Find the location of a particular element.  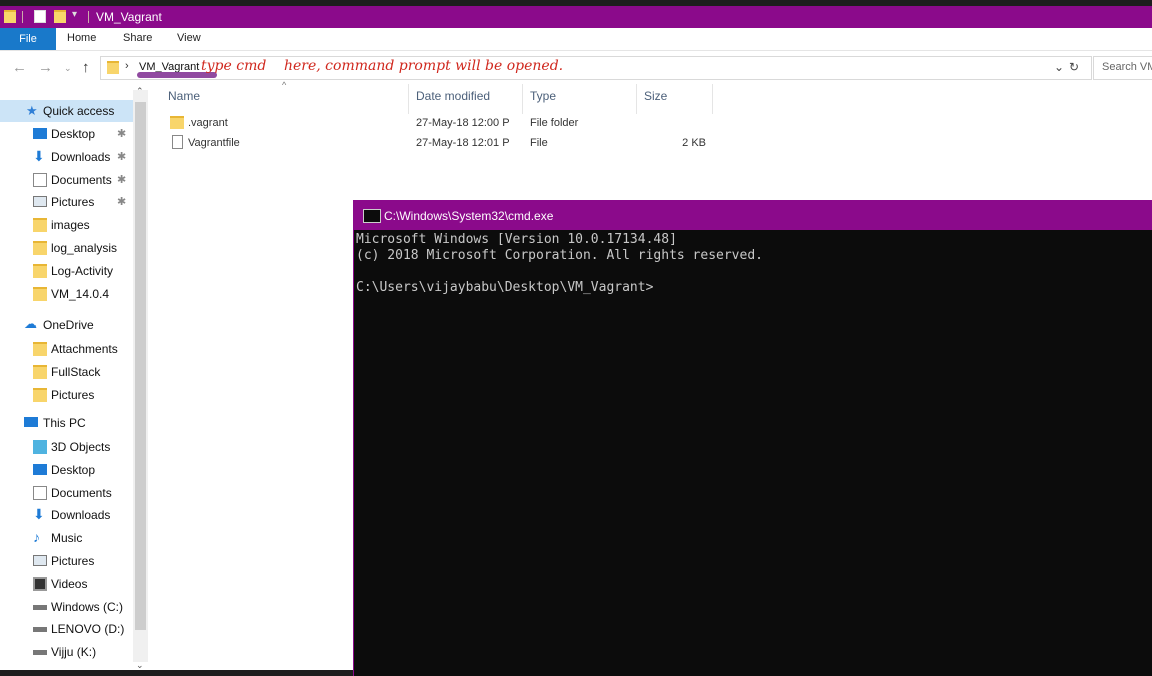

annotation-text: here, command prompt will be opened. is located at coordinates (424, 66).